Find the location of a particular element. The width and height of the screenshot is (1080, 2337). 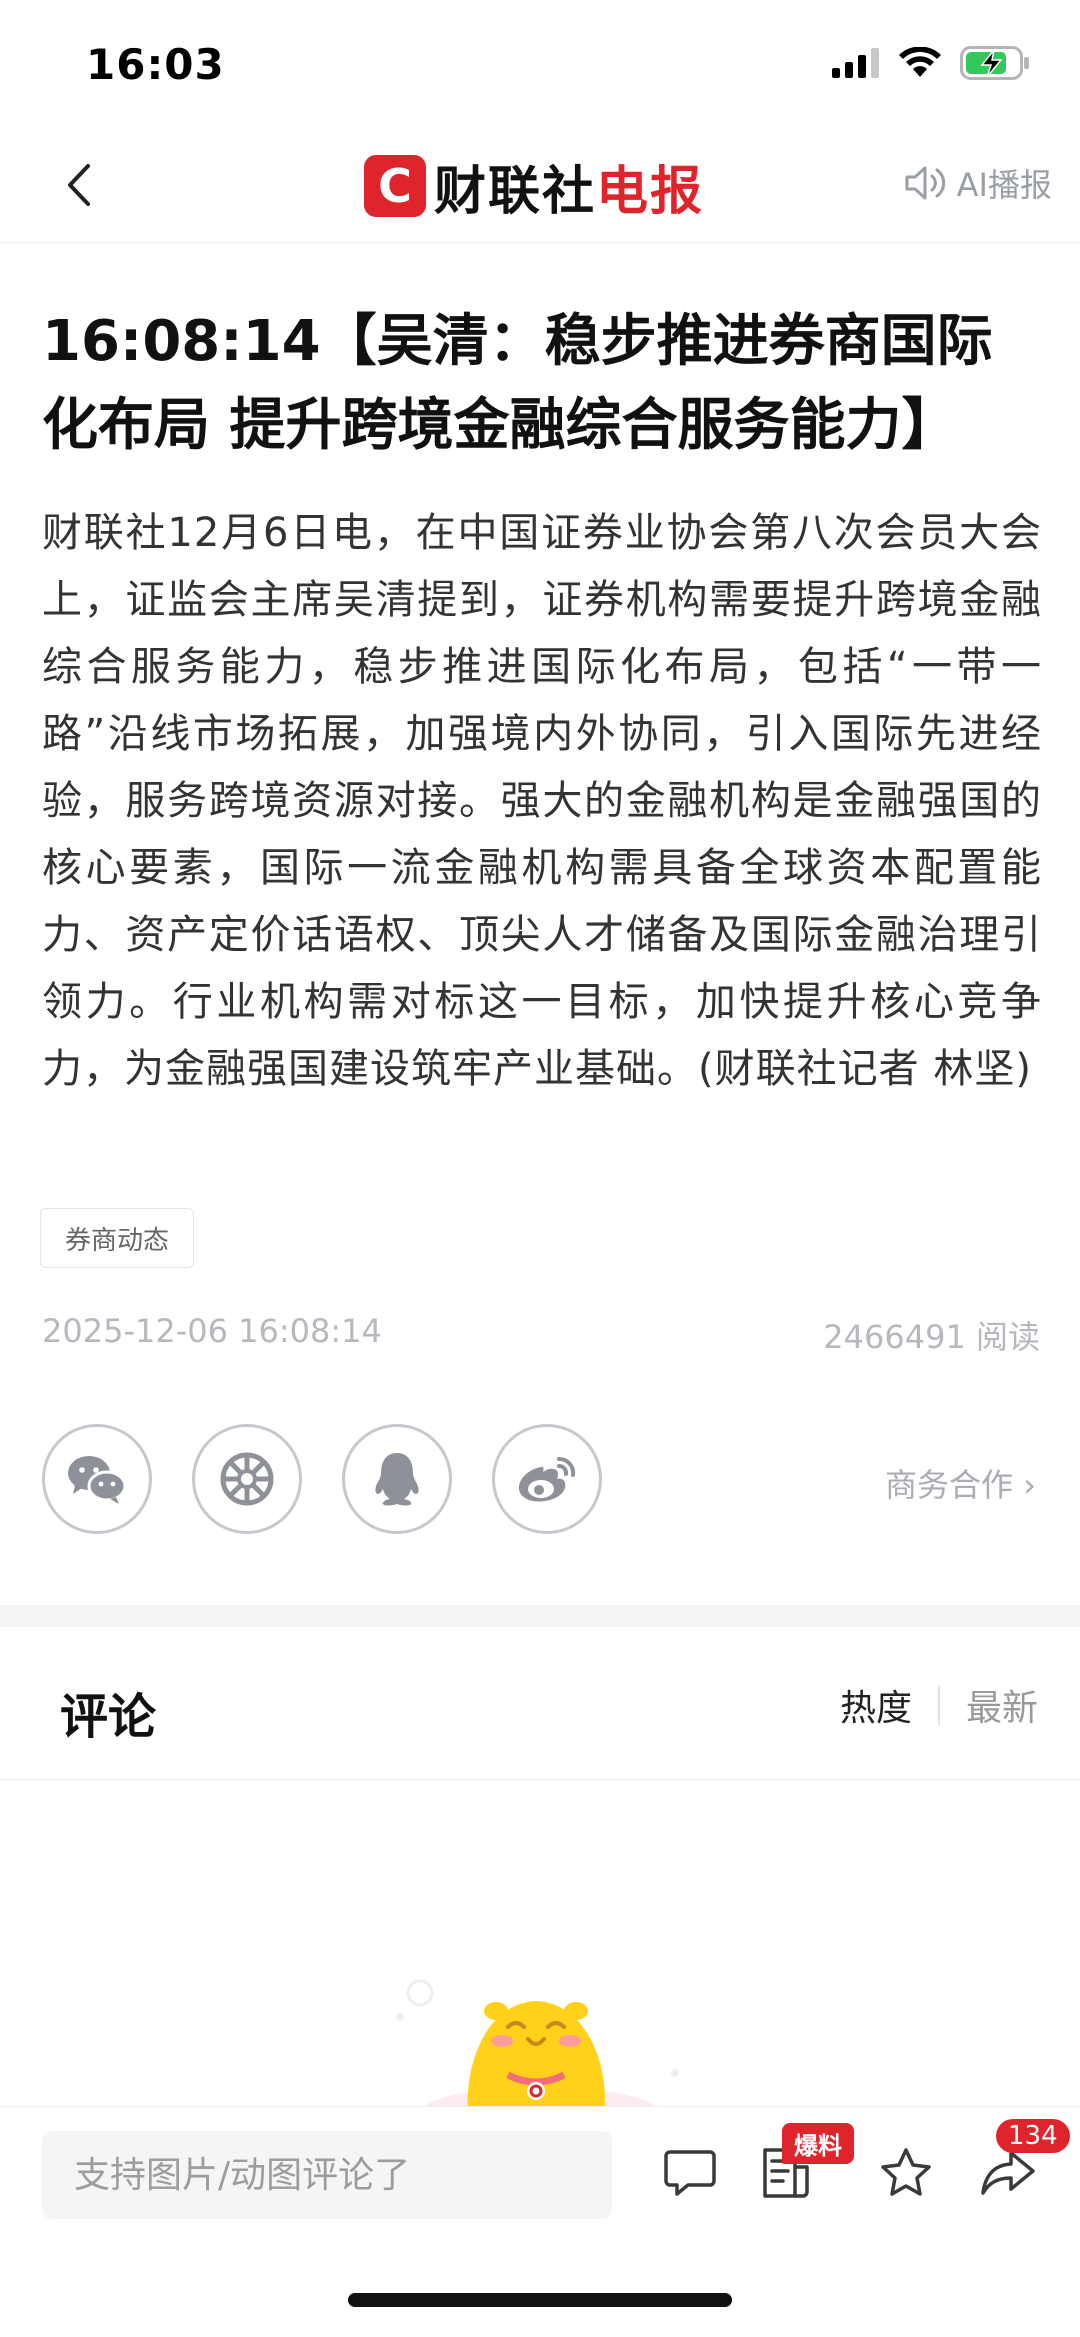

back-button is located at coordinates (79, 185).